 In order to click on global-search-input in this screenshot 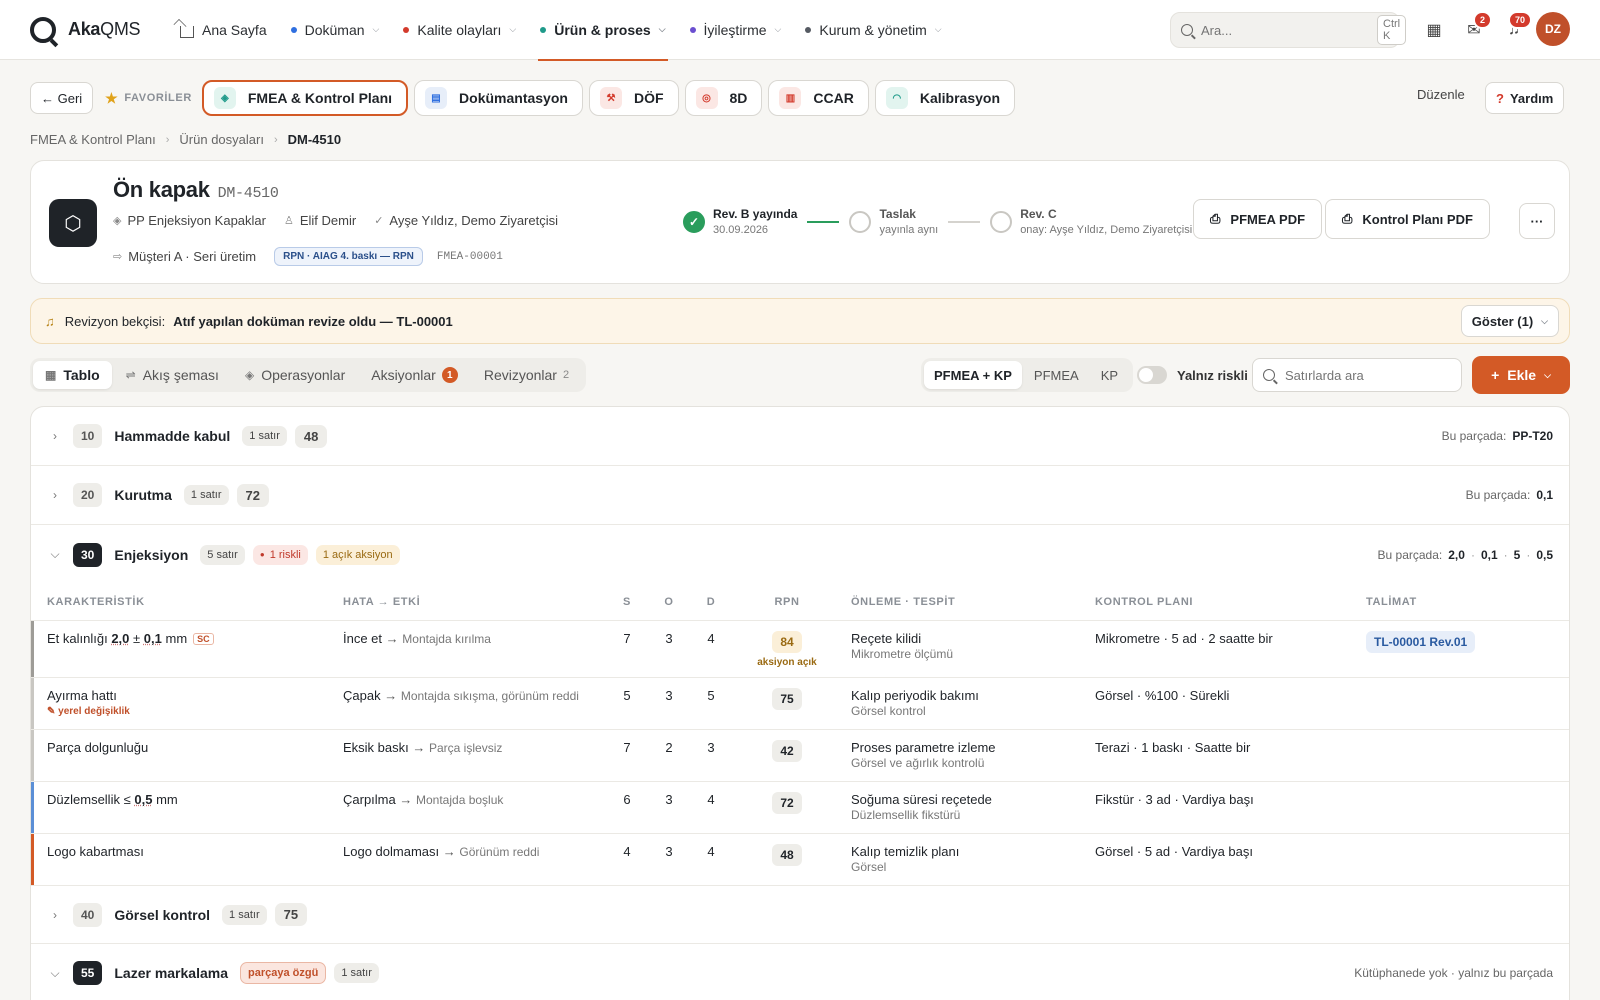, I will do `click(1289, 30)`.